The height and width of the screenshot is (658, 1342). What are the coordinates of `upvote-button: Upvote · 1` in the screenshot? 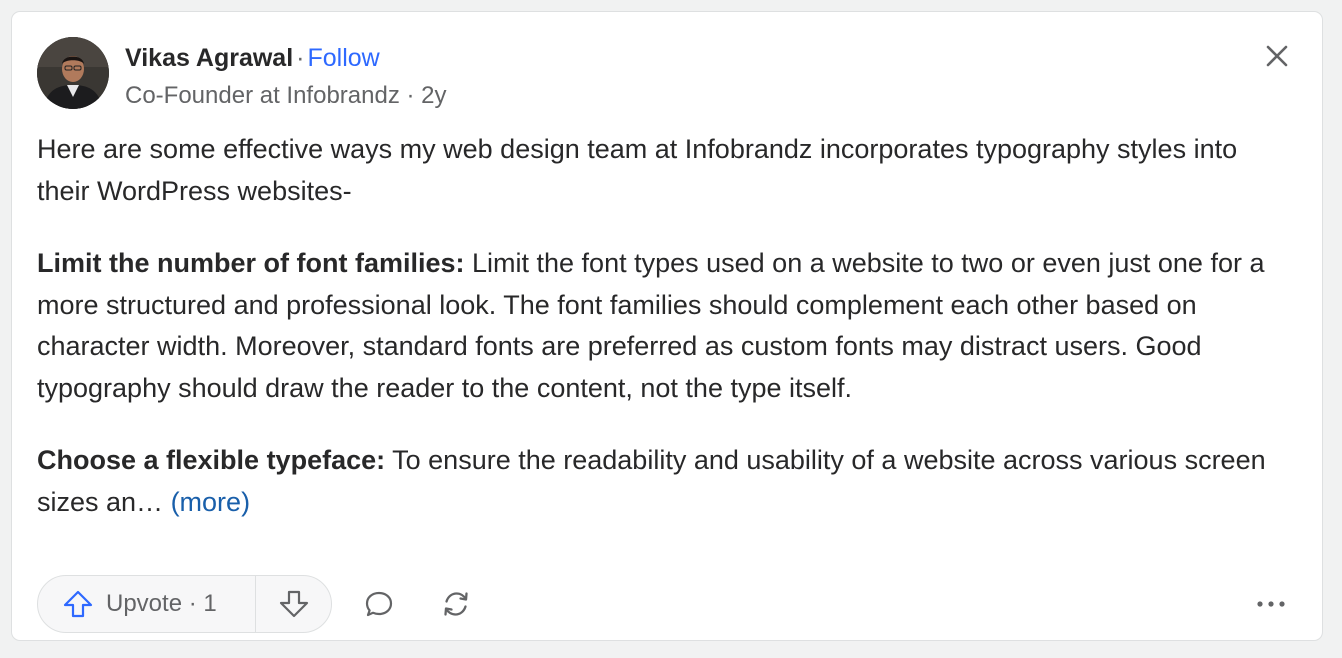 It's located at (147, 604).